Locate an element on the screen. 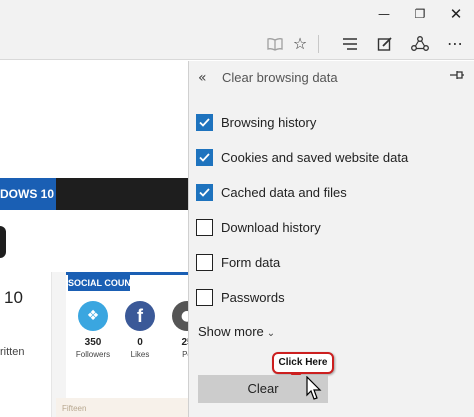 The width and height of the screenshot is (474, 417). option-download-history: Download history is located at coordinates (326, 227).